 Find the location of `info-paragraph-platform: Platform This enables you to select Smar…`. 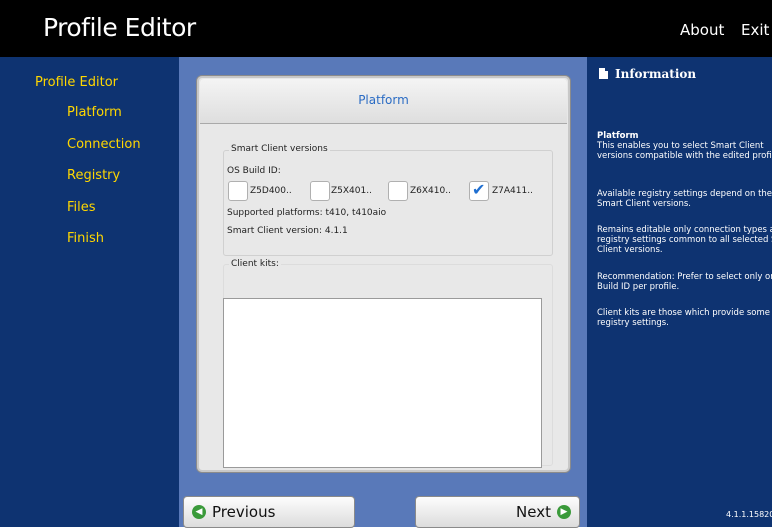

info-paragraph-platform: Platform This enables you to select Smar… is located at coordinates (684, 146).